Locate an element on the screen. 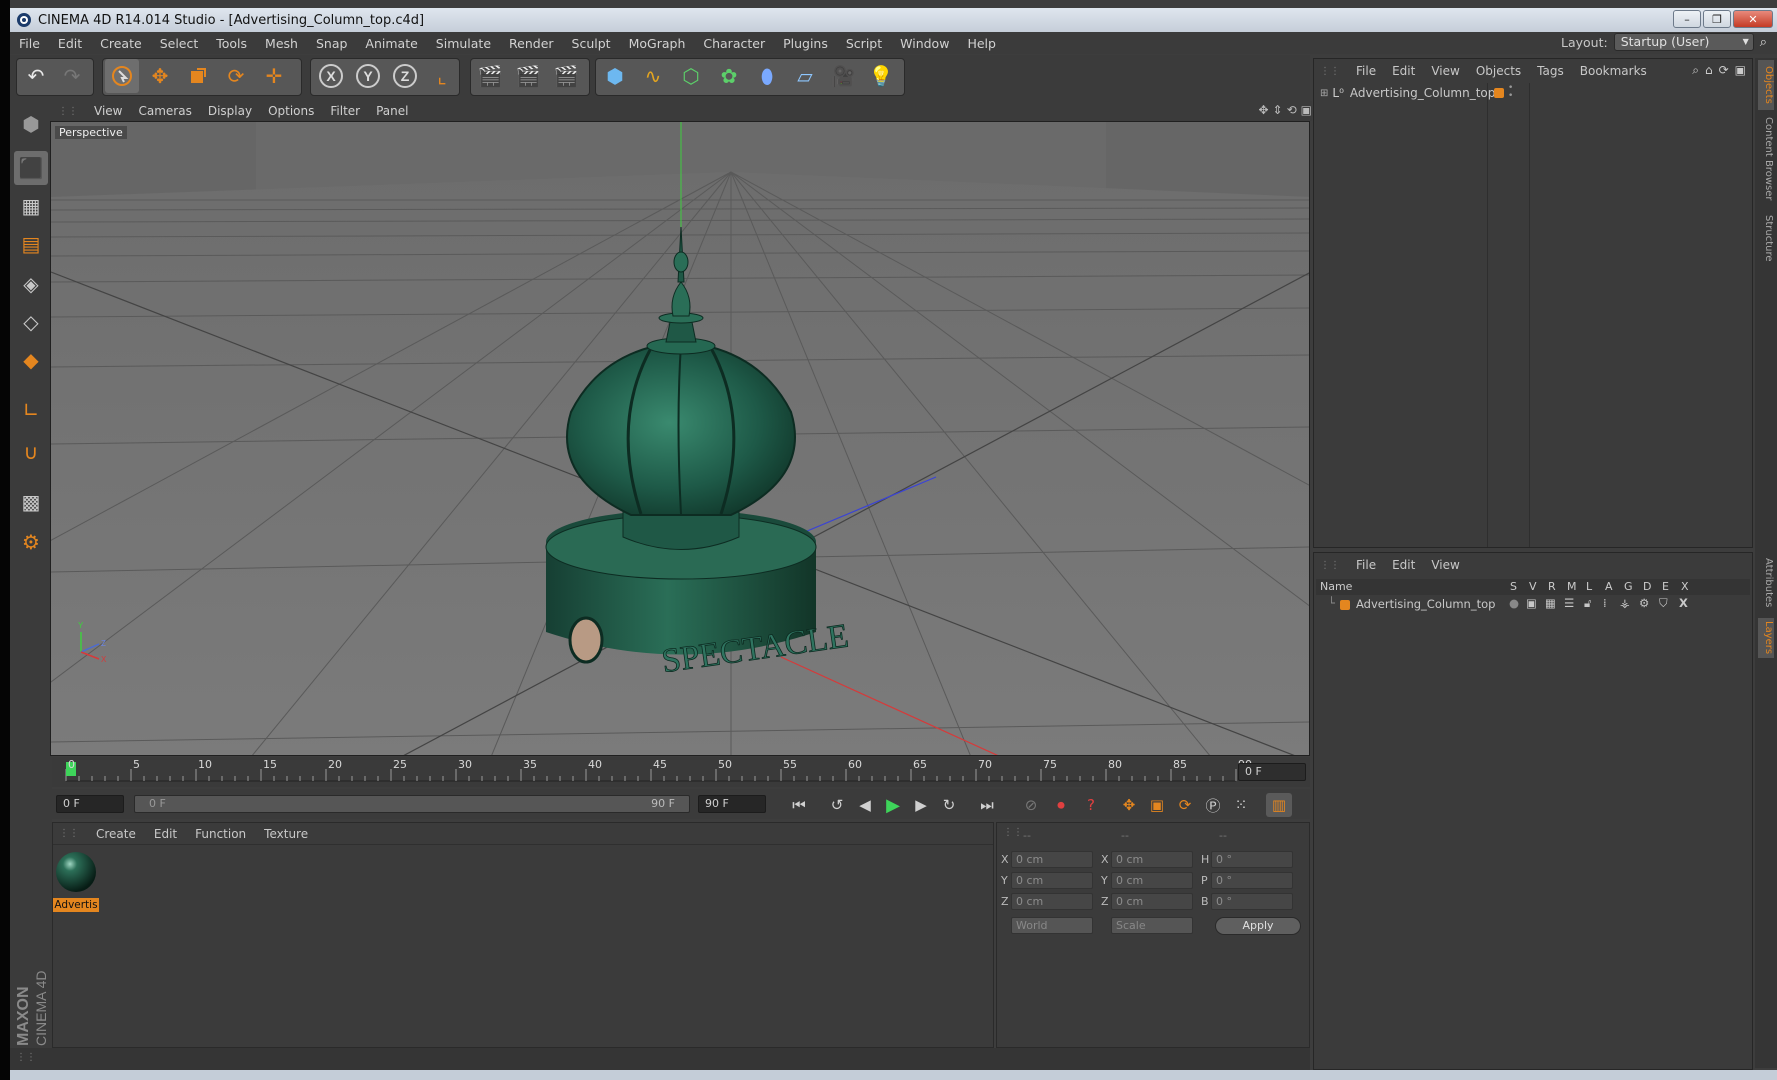 The image size is (1777, 1080). menu-script: Script is located at coordinates (864, 43).